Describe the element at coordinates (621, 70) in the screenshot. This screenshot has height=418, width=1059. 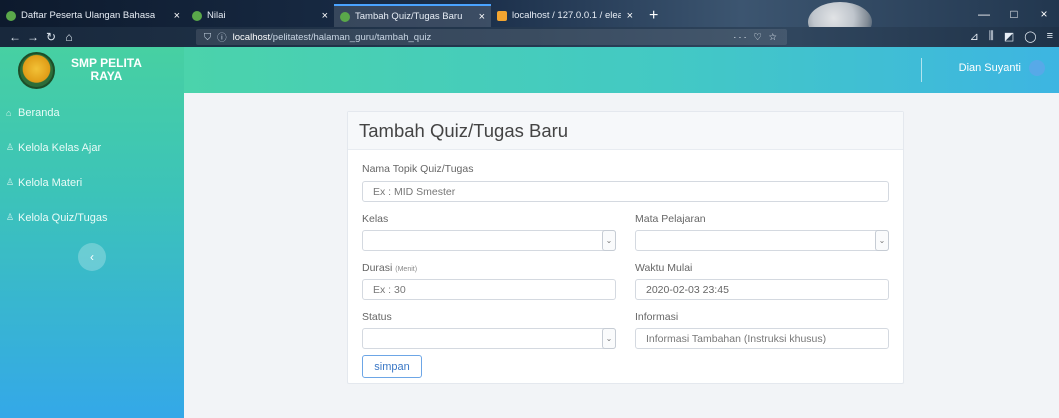
I see `top-navbar: Dian Suyanti` at that location.